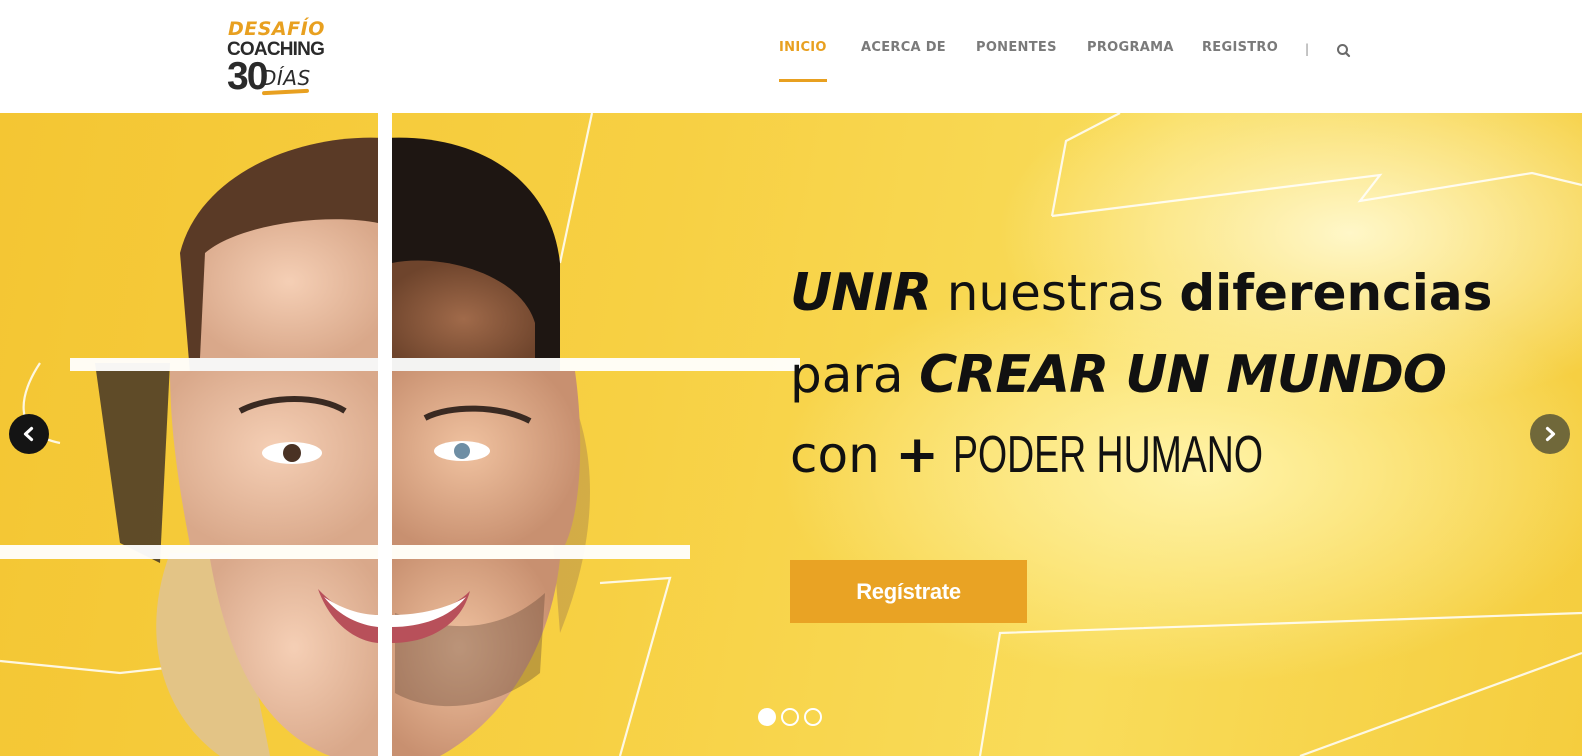 This screenshot has width=1582, height=756. Describe the element at coordinates (903, 50) in the screenshot. I see `nav-item-acerca-de: ACERCA DE` at that location.